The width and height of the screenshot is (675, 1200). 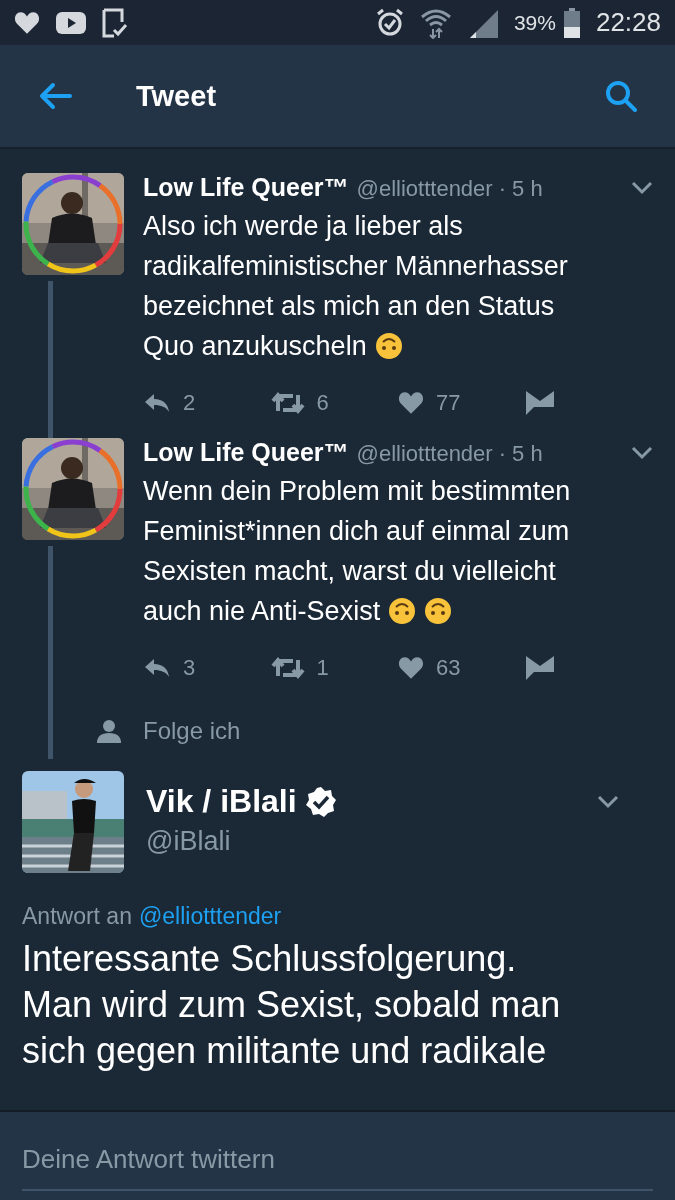 What do you see at coordinates (435, 22) in the screenshot?
I see `wifi-icon` at bounding box center [435, 22].